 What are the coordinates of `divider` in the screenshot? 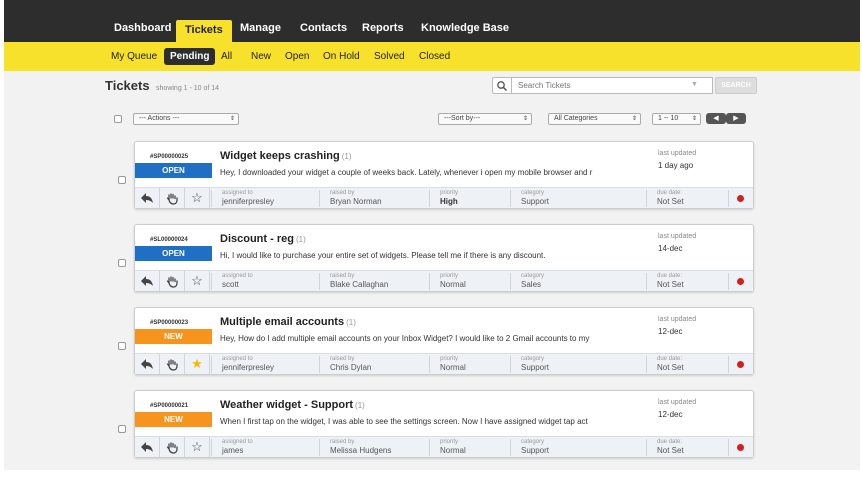 It's located at (728, 198).